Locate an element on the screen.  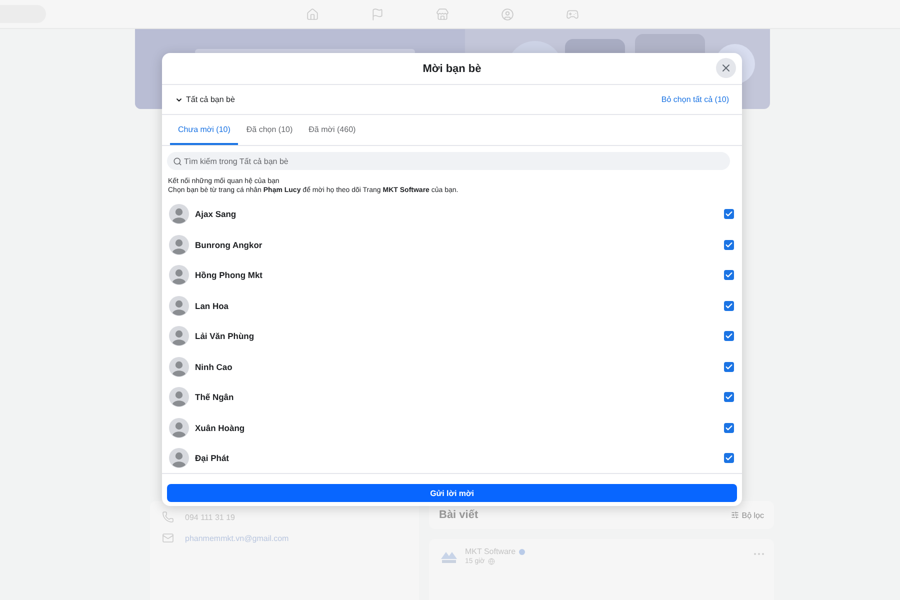
friend-name: Lan Hoa is located at coordinates (212, 305).